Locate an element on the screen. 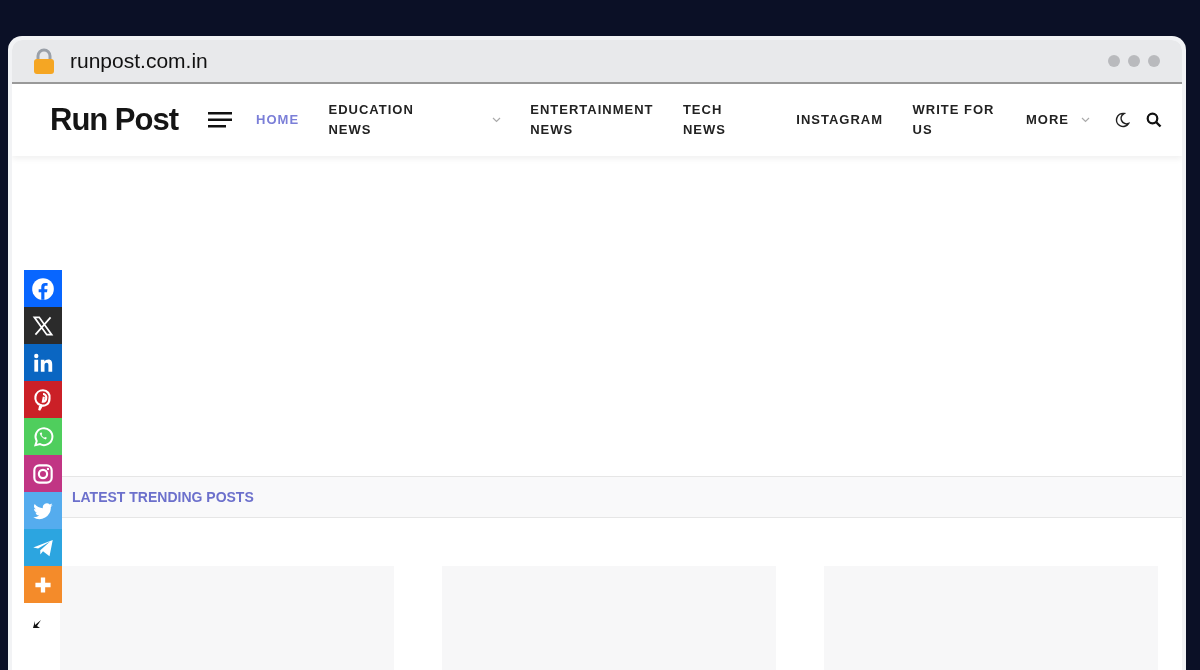 The width and height of the screenshot is (1200, 670). section-title: LATEST TRENDING POSTS is located at coordinates (163, 497).